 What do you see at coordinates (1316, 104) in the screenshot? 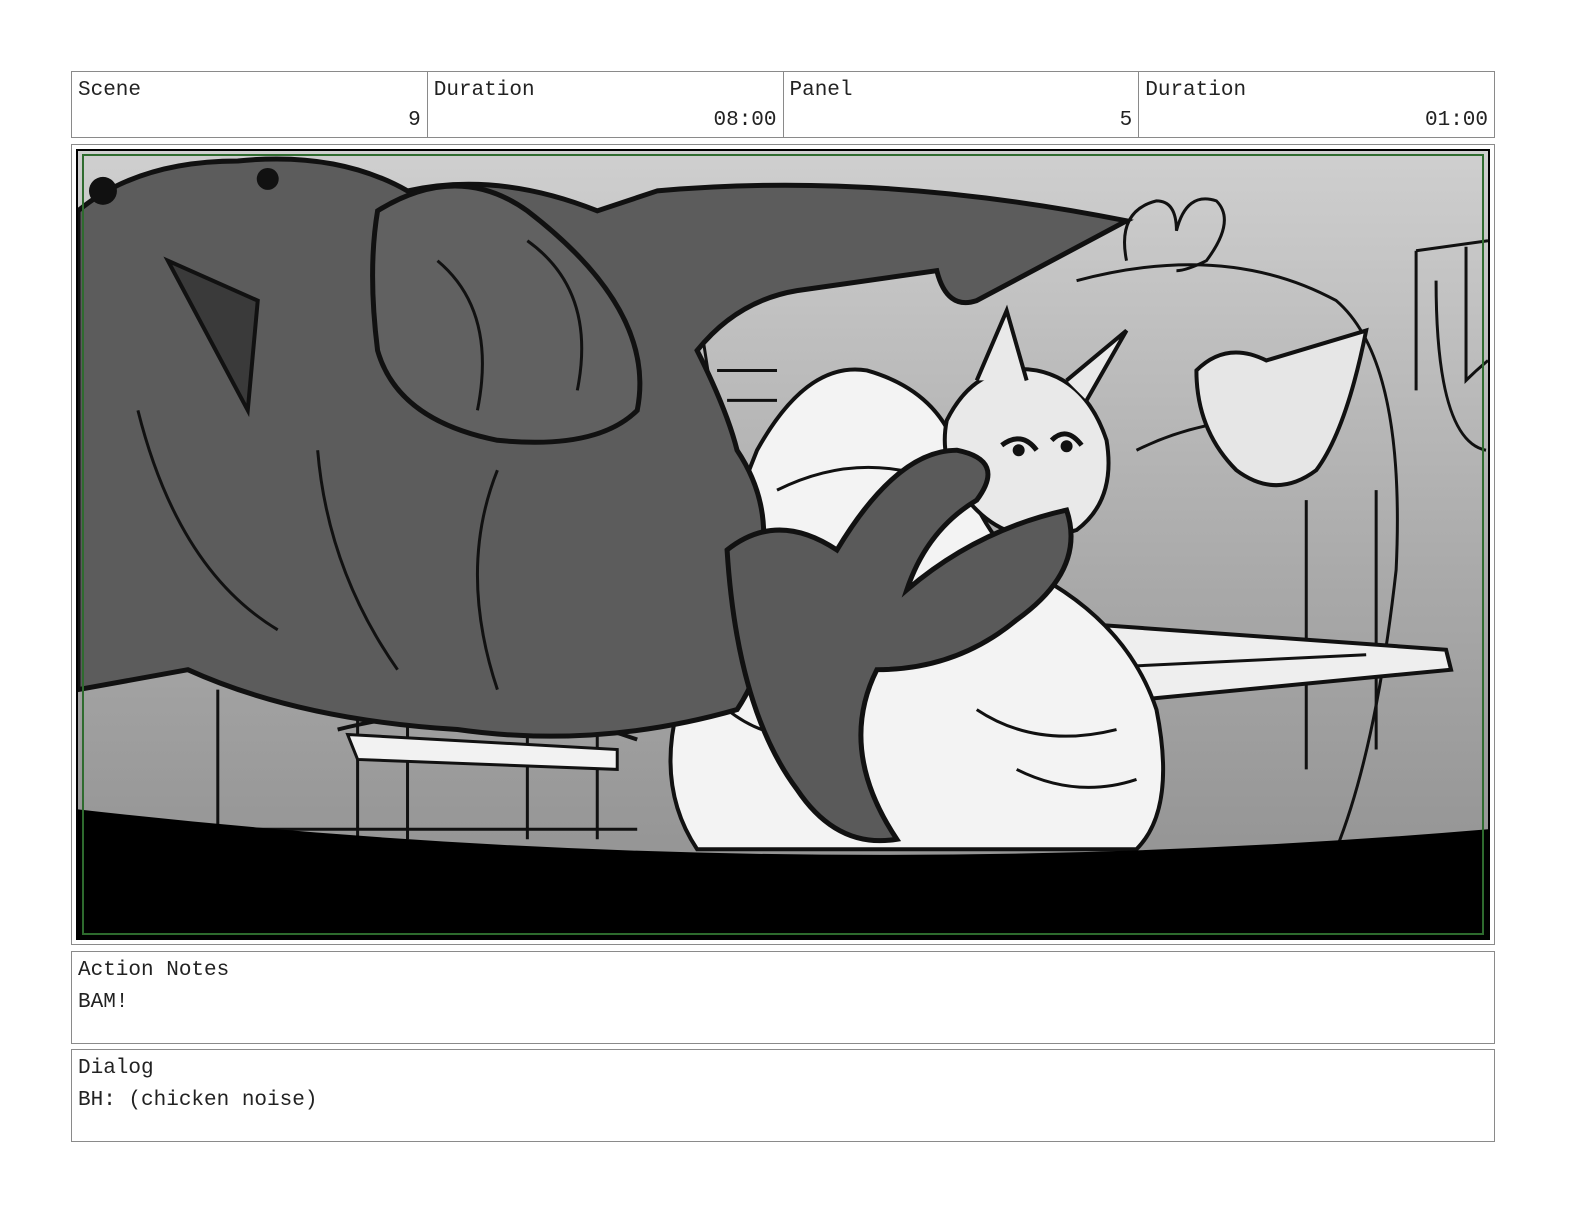
I see `panel-duration-cell: Duration 01:00` at bounding box center [1316, 104].